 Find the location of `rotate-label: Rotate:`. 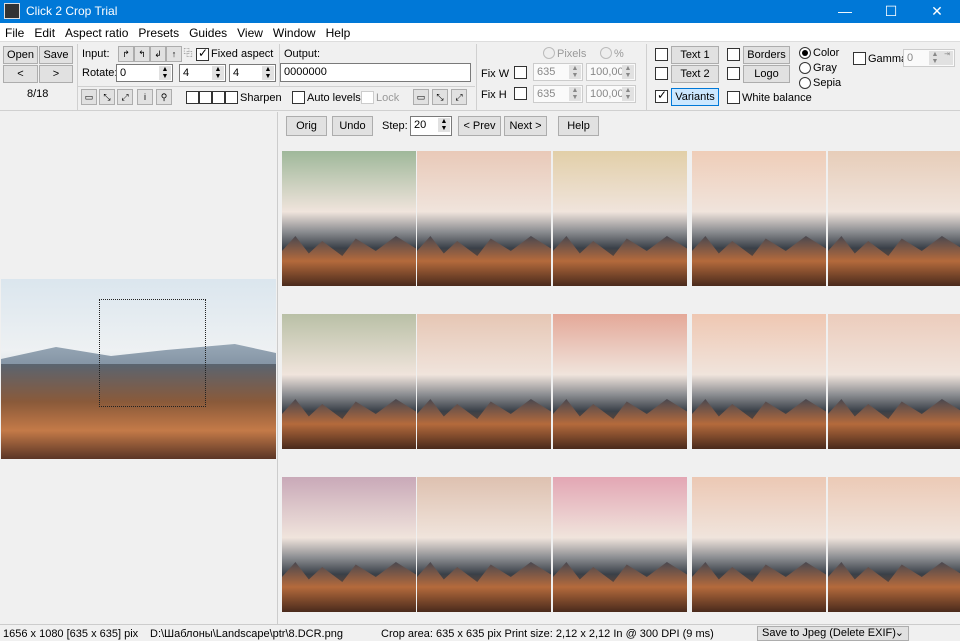

rotate-label: Rotate: is located at coordinates (100, 73).